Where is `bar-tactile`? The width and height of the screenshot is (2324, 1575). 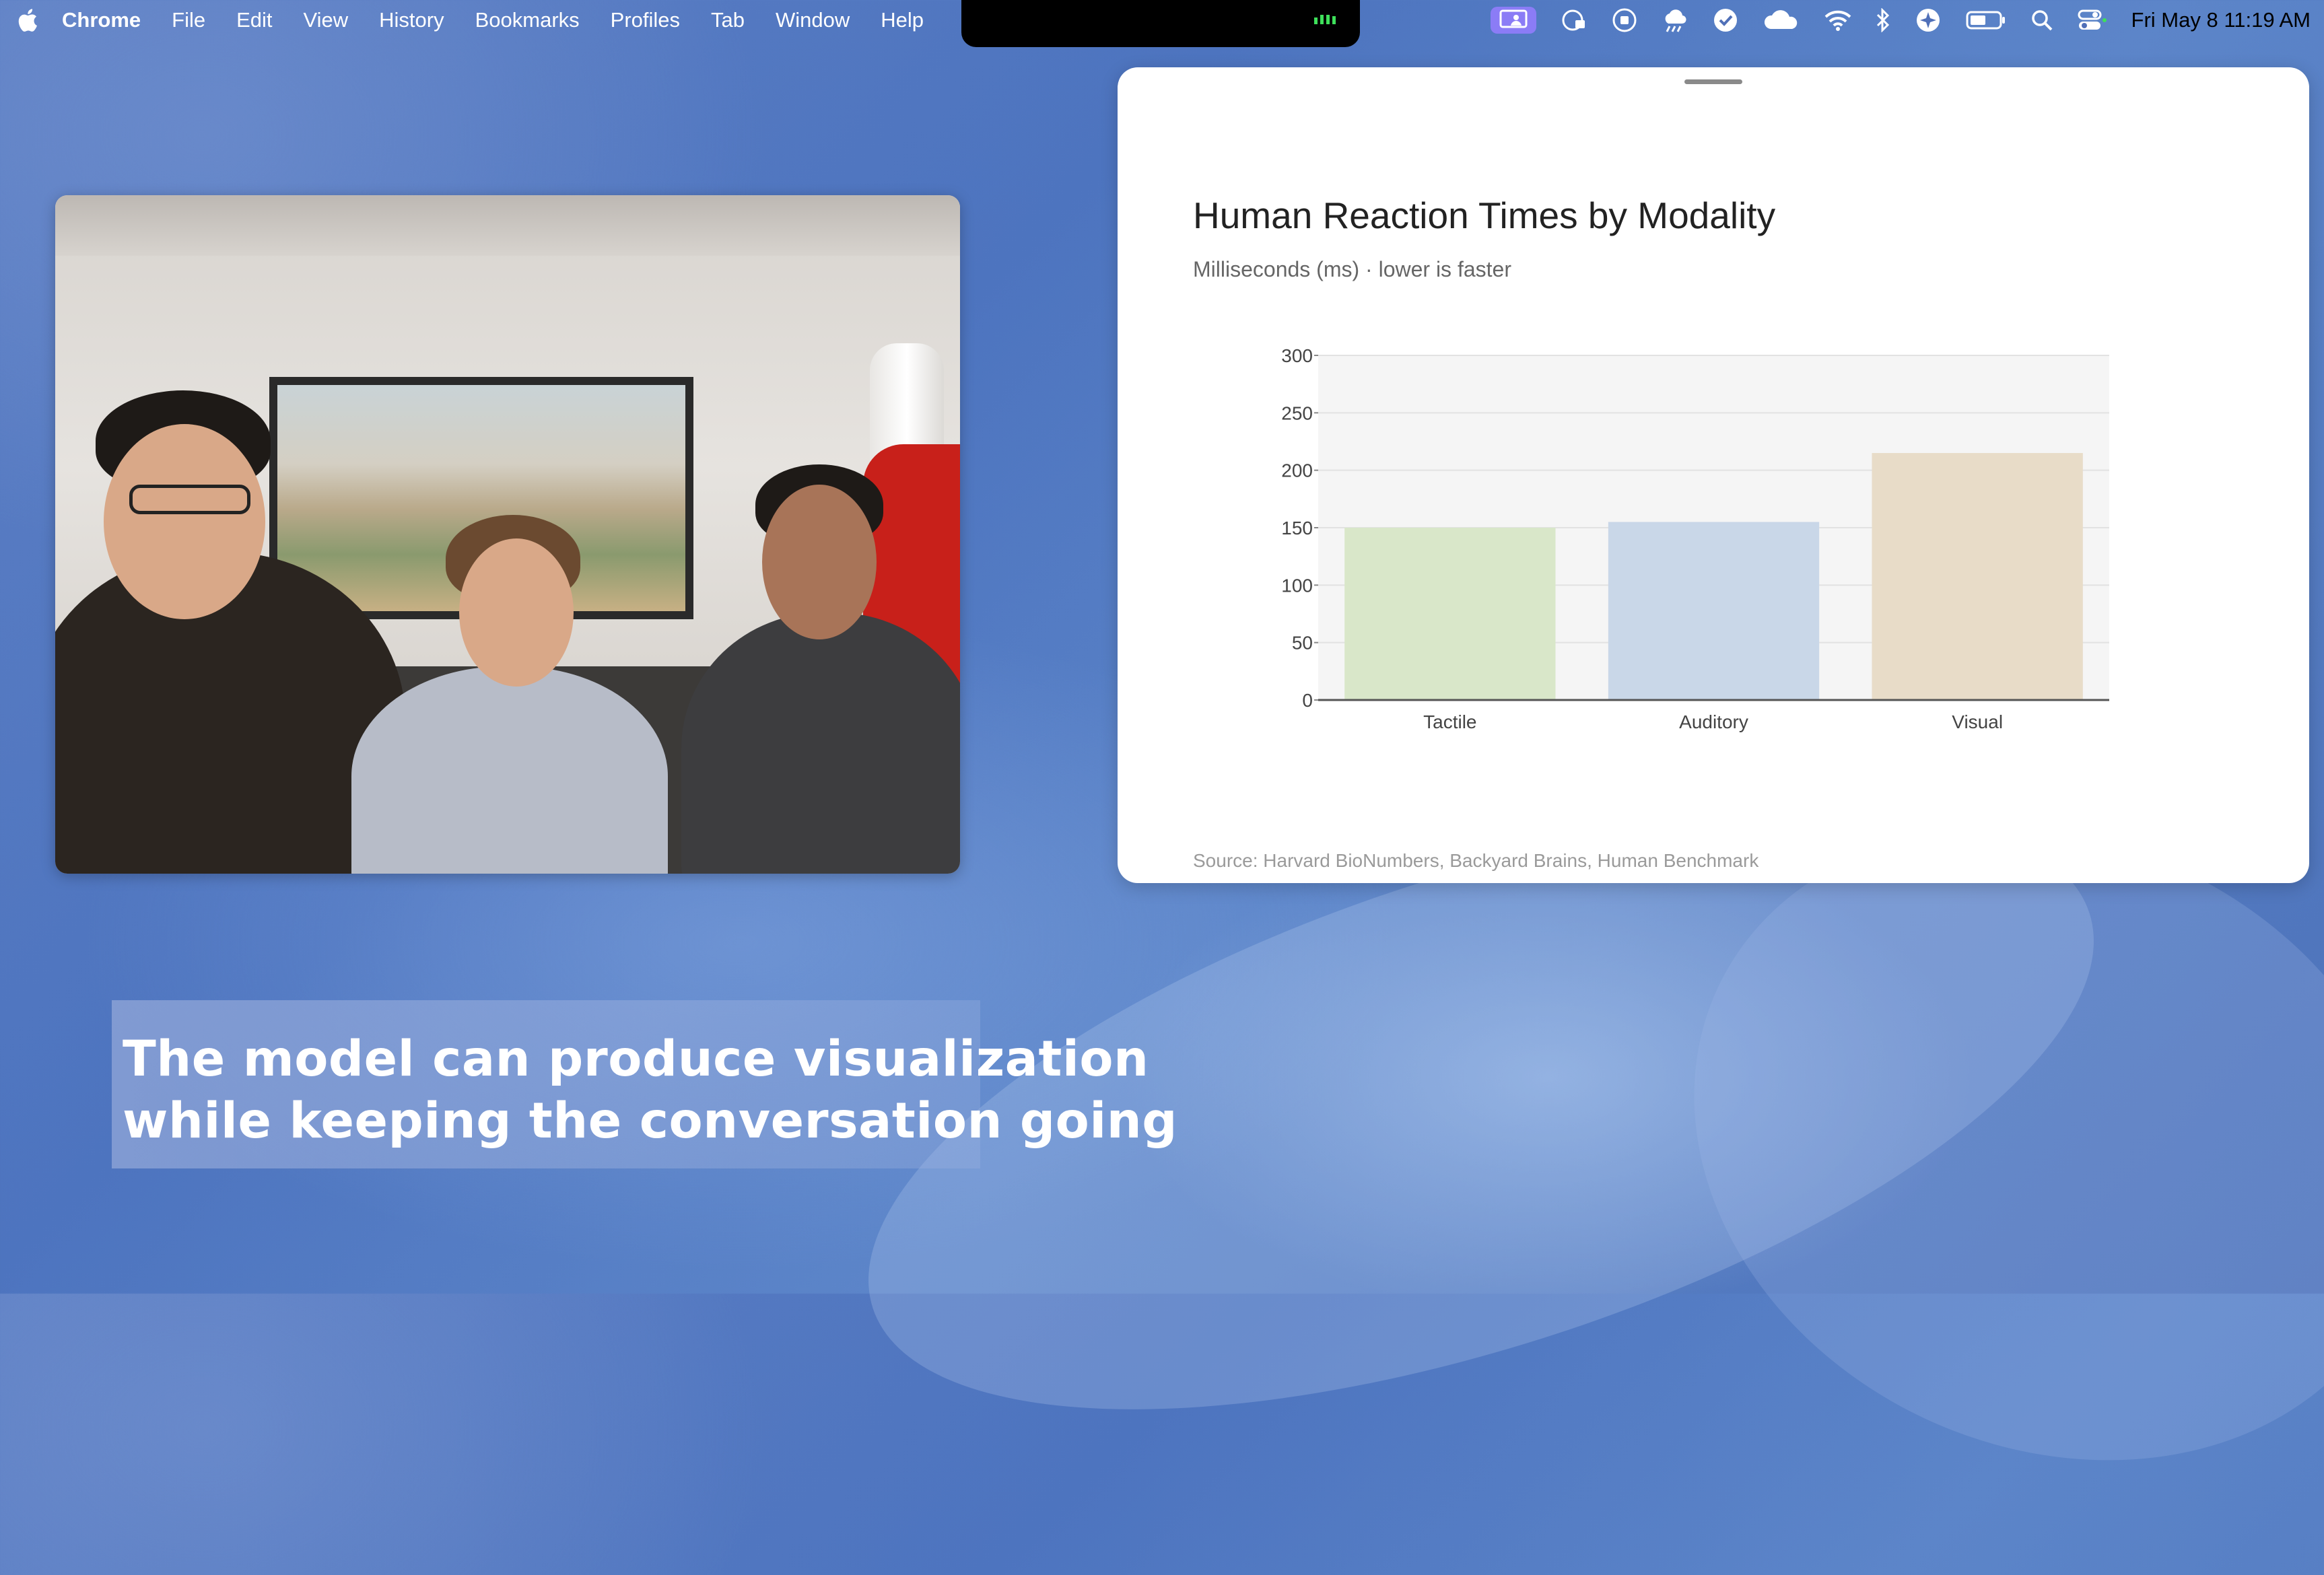 bar-tactile is located at coordinates (1450, 614).